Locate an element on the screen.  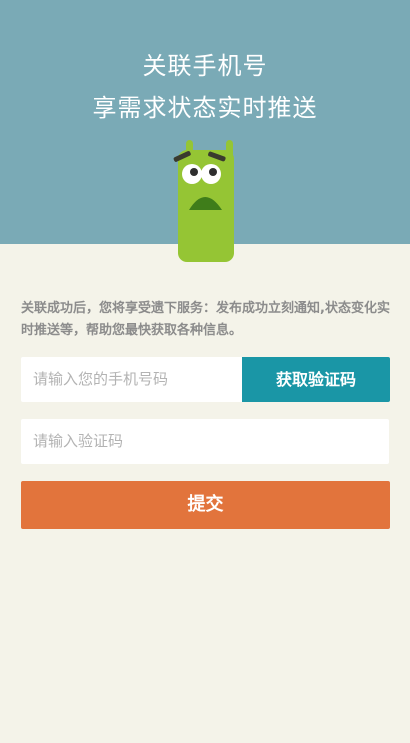
get-code-button: 获取验证码 is located at coordinates (316, 379).